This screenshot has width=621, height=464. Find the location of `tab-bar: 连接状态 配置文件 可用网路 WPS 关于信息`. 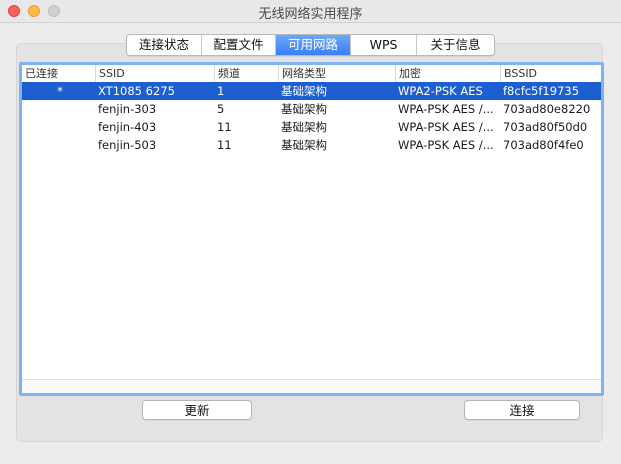

tab-bar: 连接状态 配置文件 可用网路 WPS 关于信息 is located at coordinates (310, 45).